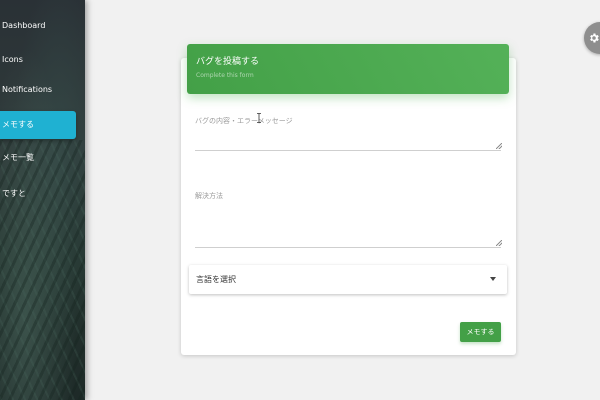  I want to click on sidebar-background-image, so click(42, 270).